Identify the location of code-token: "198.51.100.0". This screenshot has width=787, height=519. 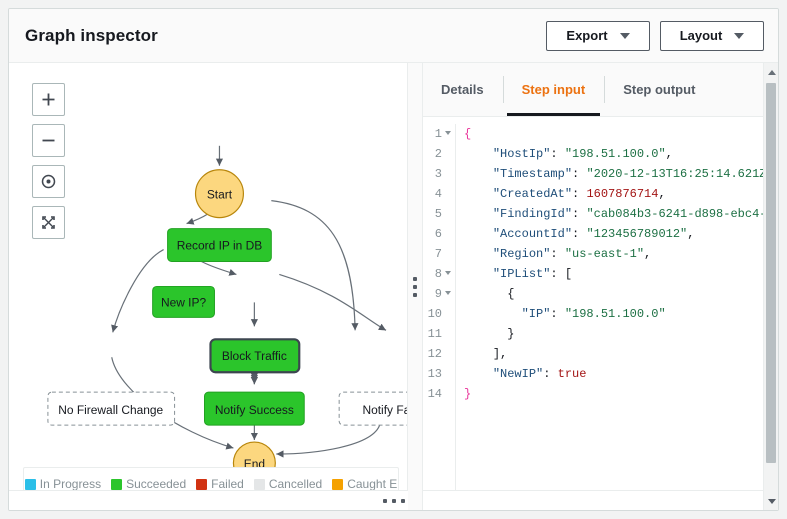
(615, 154).